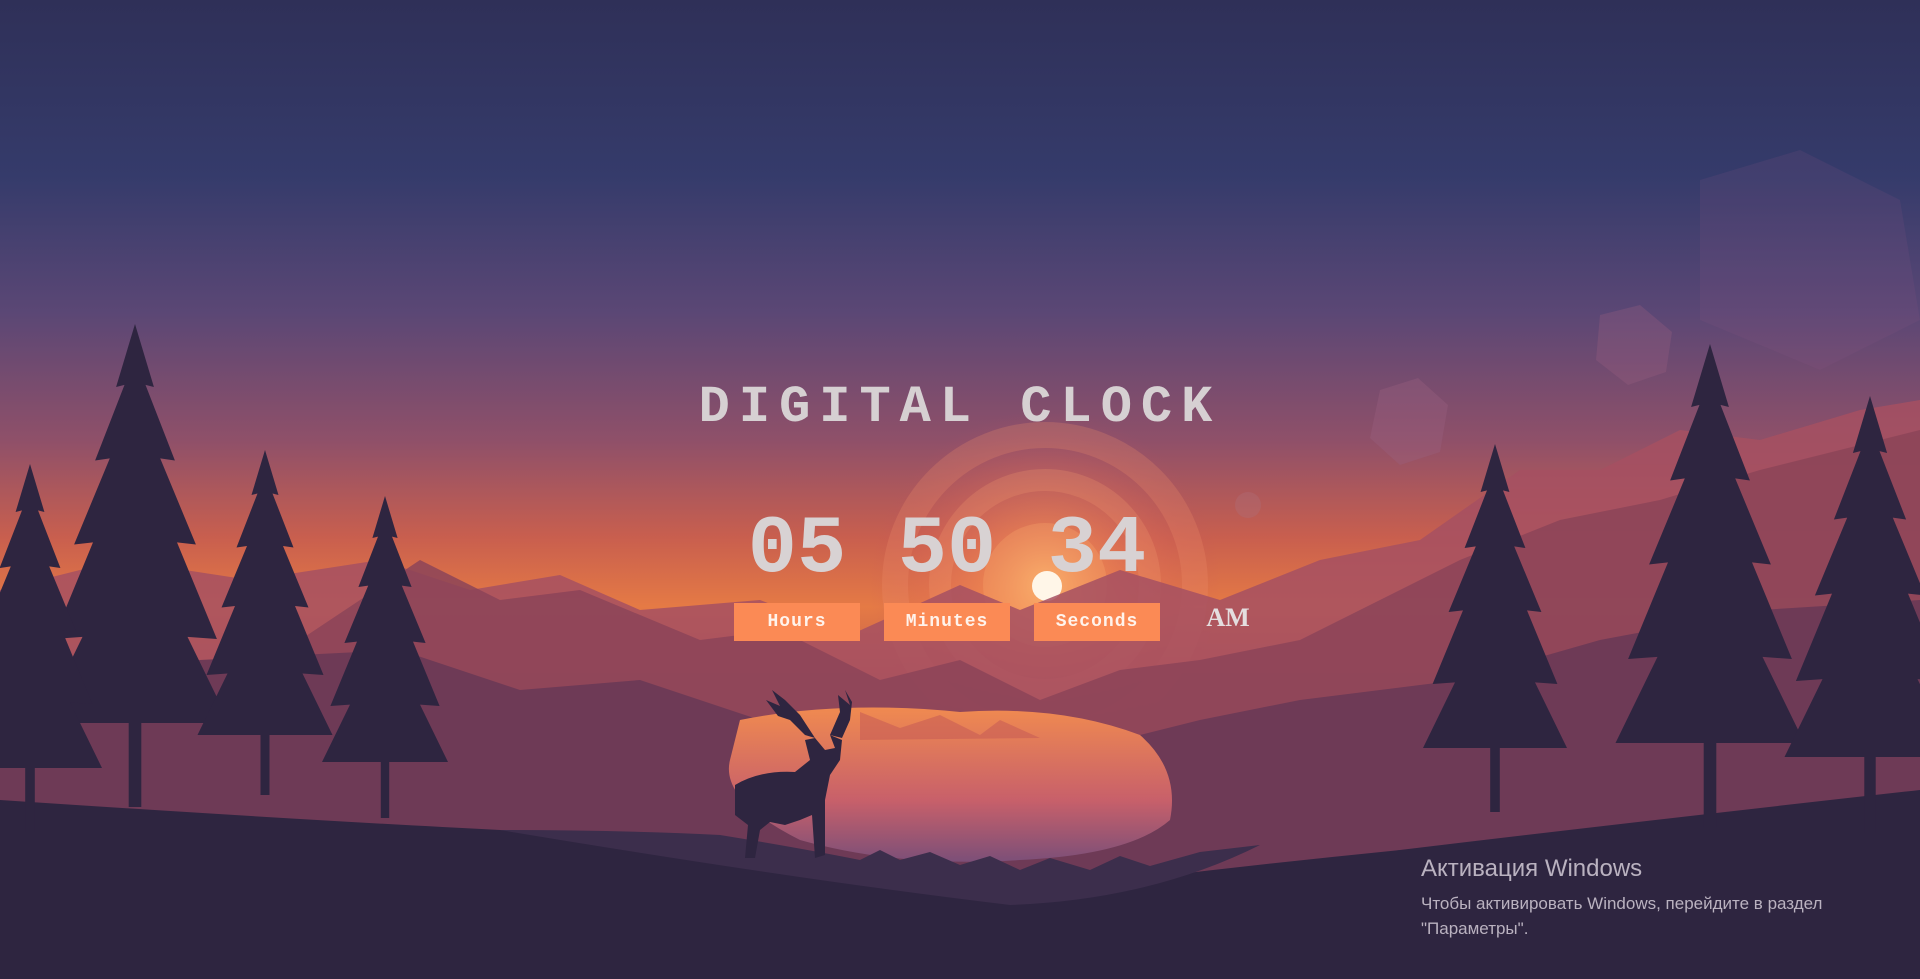 The width and height of the screenshot is (1920, 979). What do you see at coordinates (947, 549) in the screenshot?
I see `minutes-value: 50` at bounding box center [947, 549].